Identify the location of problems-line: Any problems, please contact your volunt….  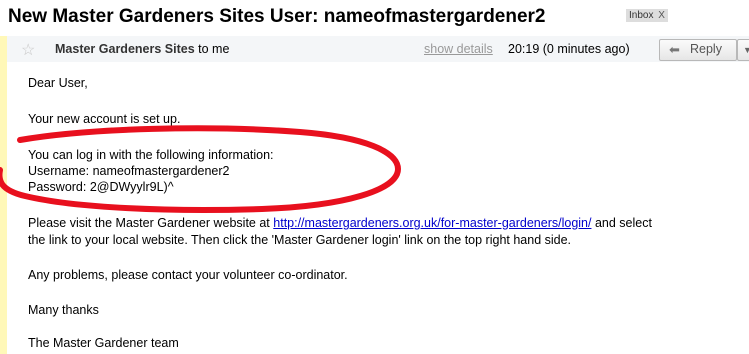
(188, 275).